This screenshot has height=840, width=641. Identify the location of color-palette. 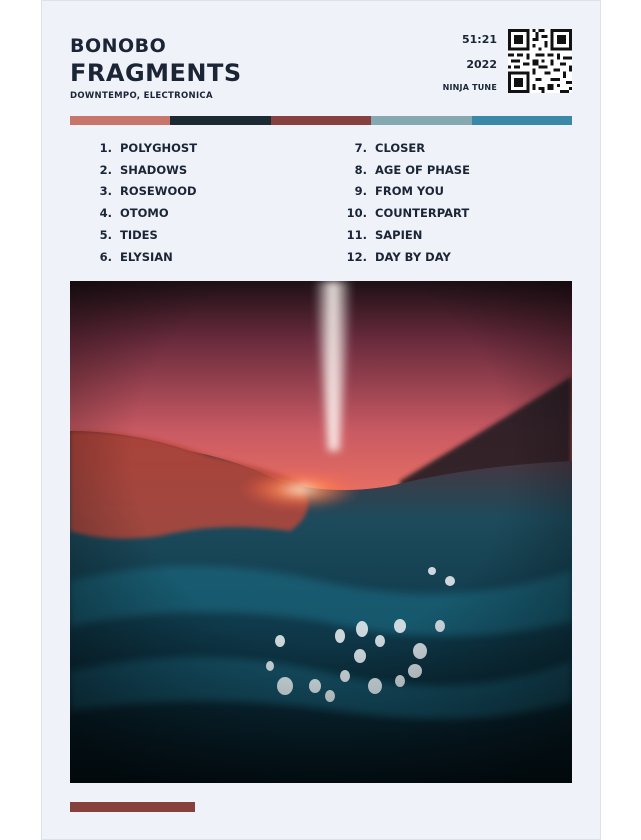
(321, 120).